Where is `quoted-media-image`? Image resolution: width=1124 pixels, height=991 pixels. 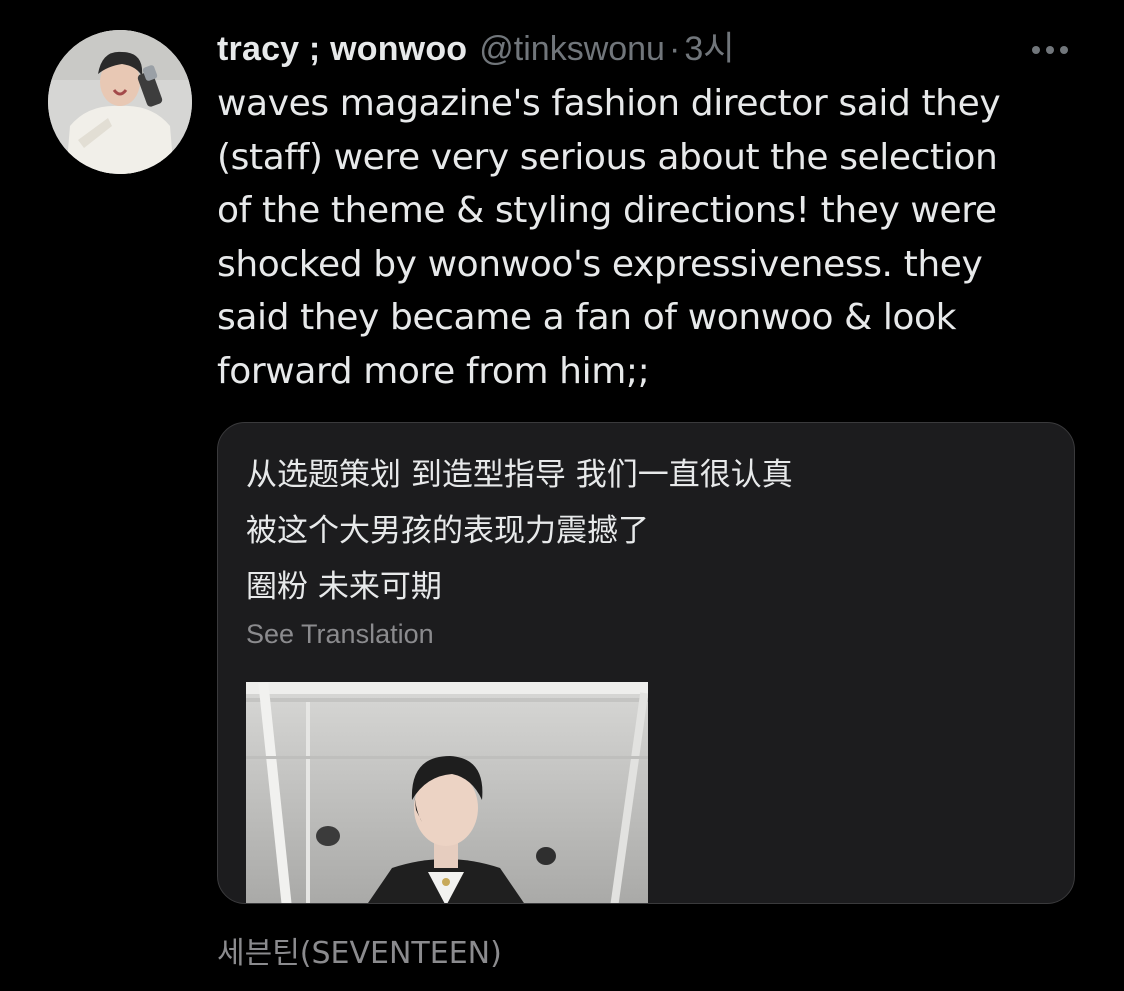
quoted-media-image is located at coordinates (447, 792).